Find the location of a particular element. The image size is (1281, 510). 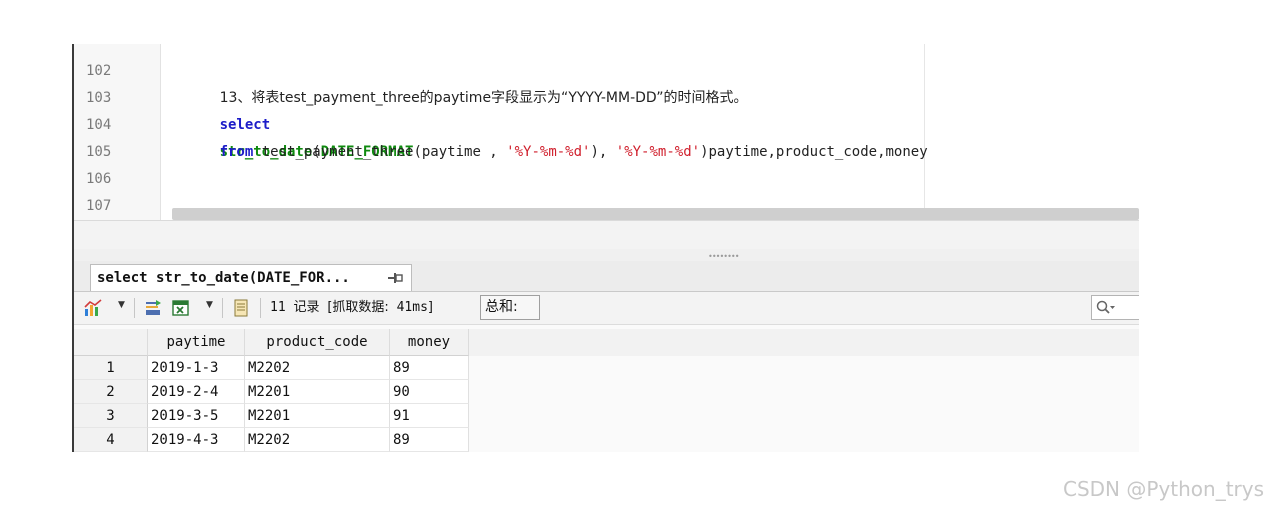

table-row: 1 2019-1-3 M2202 89 is located at coordinates (271, 368).